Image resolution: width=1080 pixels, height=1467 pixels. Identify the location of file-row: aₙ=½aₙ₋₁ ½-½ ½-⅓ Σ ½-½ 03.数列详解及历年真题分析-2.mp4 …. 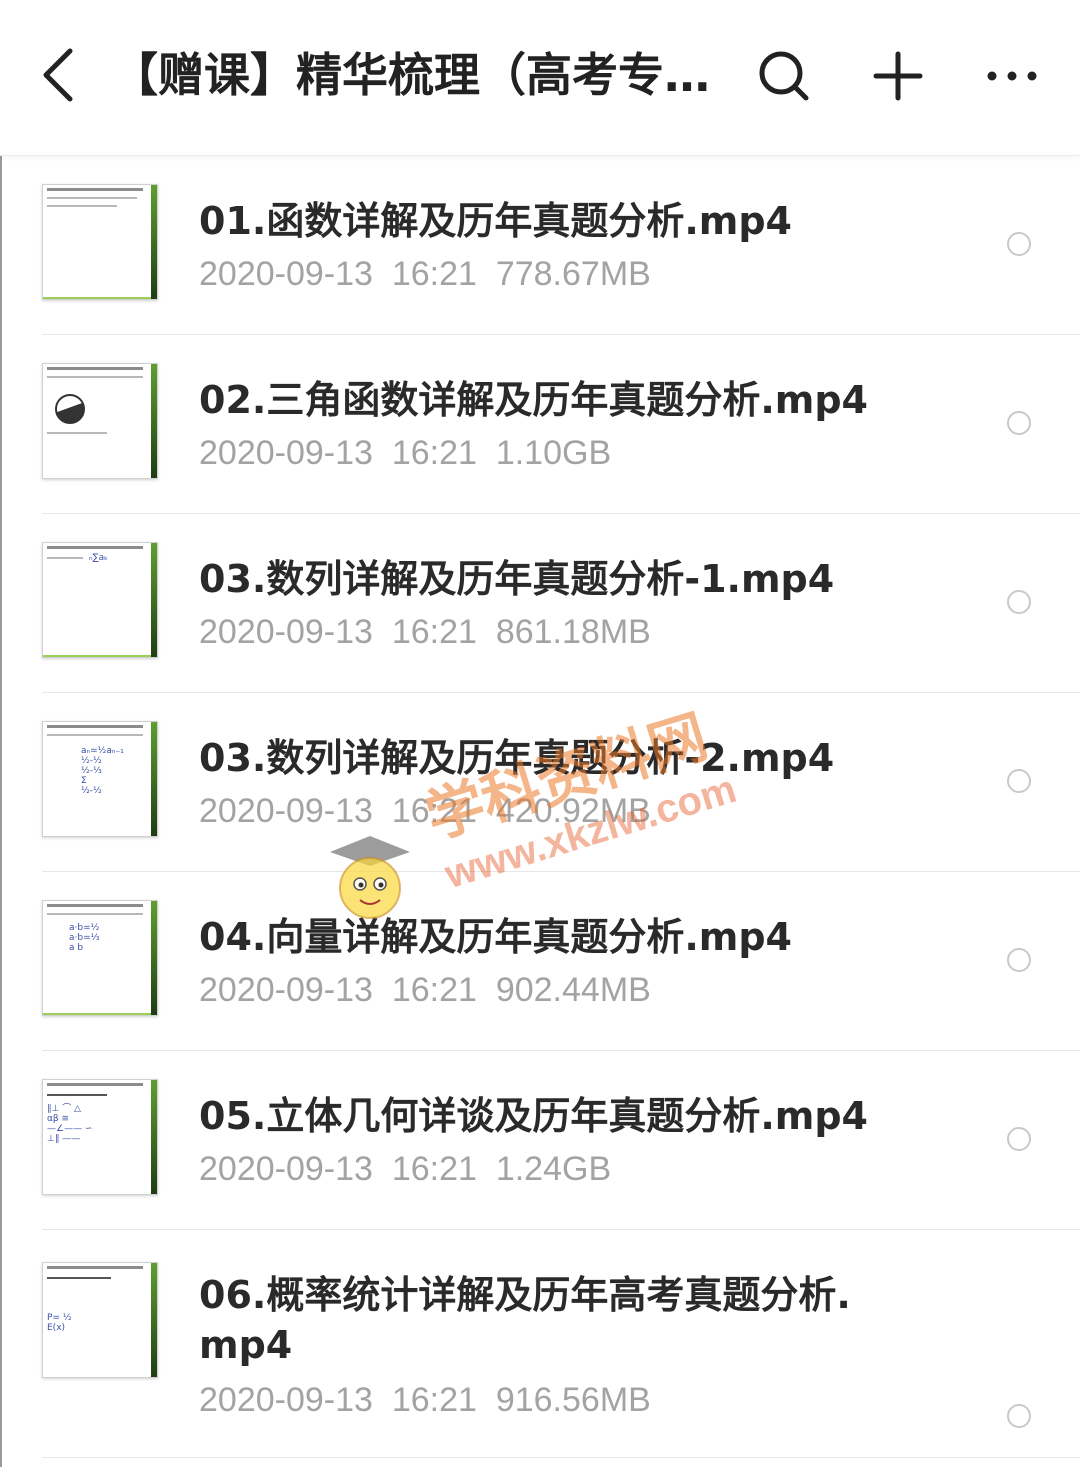
(561, 782).